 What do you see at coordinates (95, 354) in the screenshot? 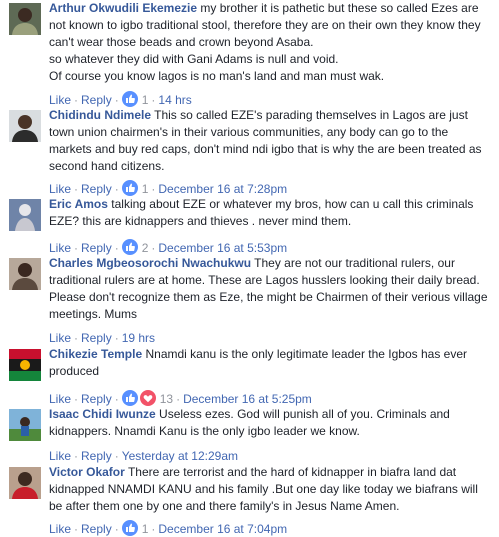
I see `comment-author: Chikezie Temple` at bounding box center [95, 354].